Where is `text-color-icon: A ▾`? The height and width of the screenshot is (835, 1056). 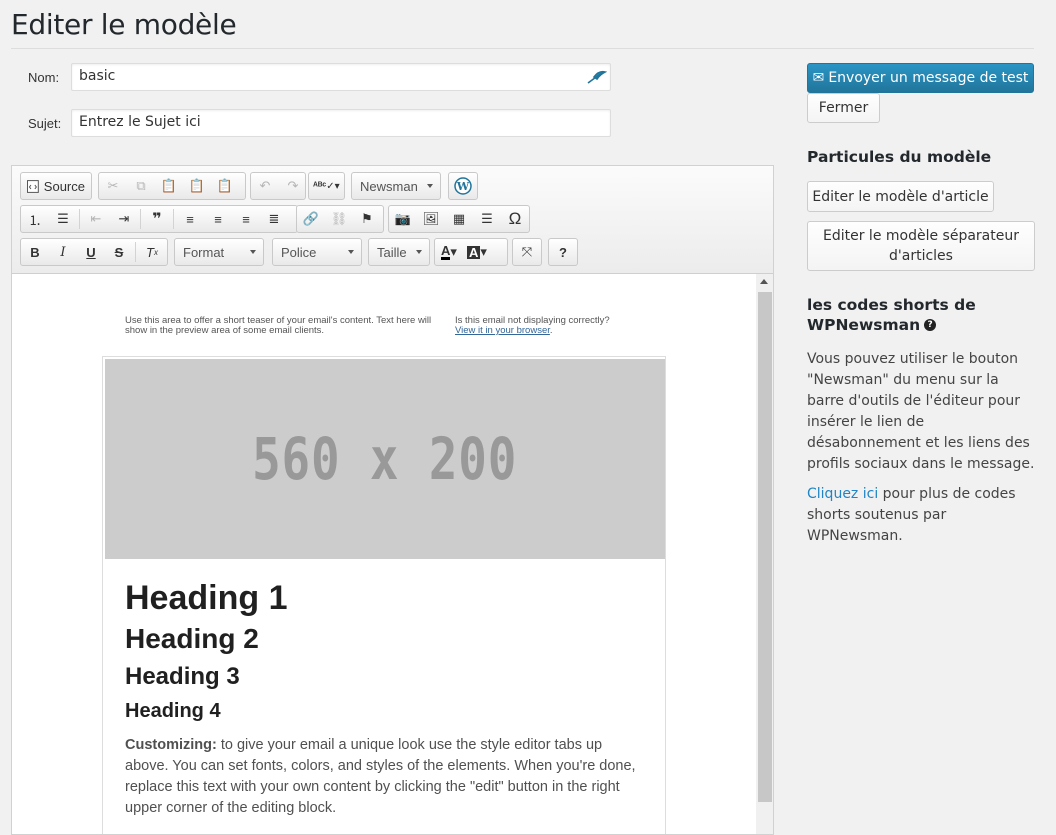
text-color-icon: A ▾ is located at coordinates (449, 252).